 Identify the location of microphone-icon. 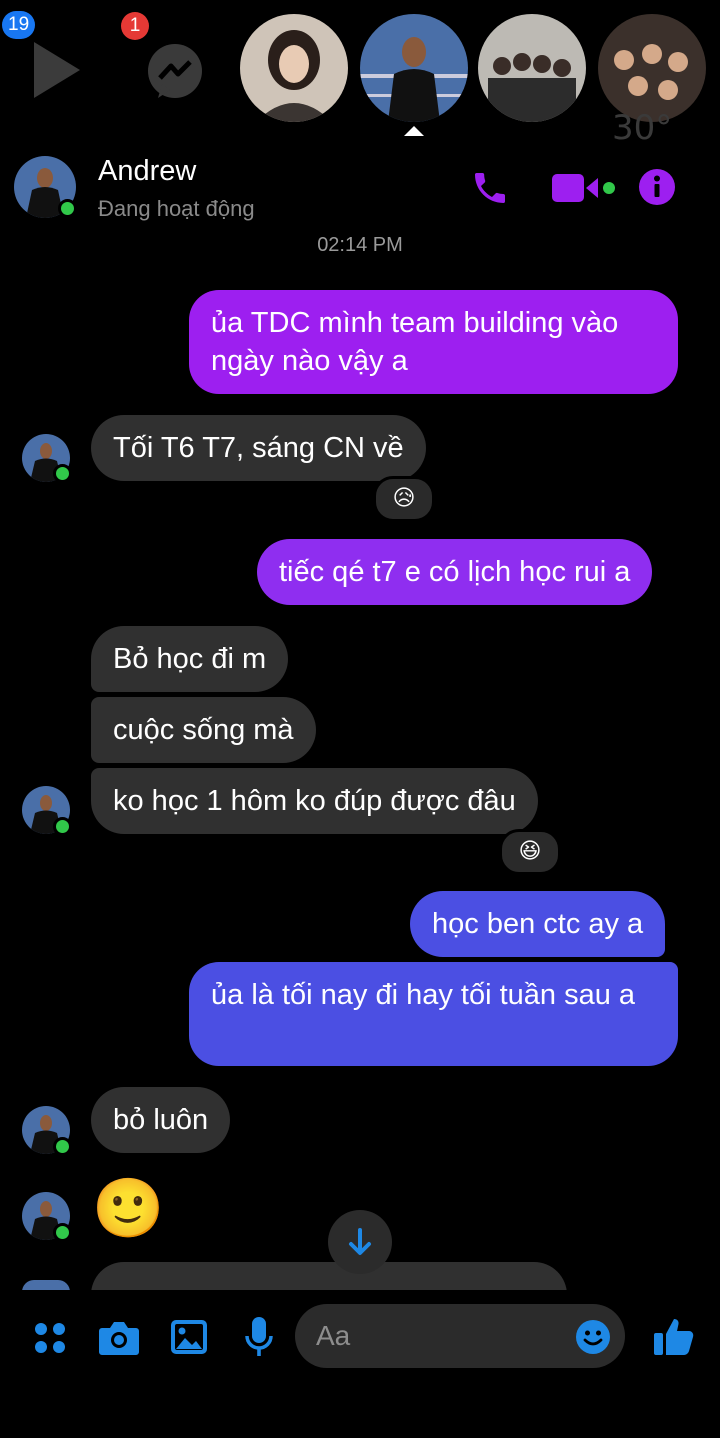
(259, 1338).